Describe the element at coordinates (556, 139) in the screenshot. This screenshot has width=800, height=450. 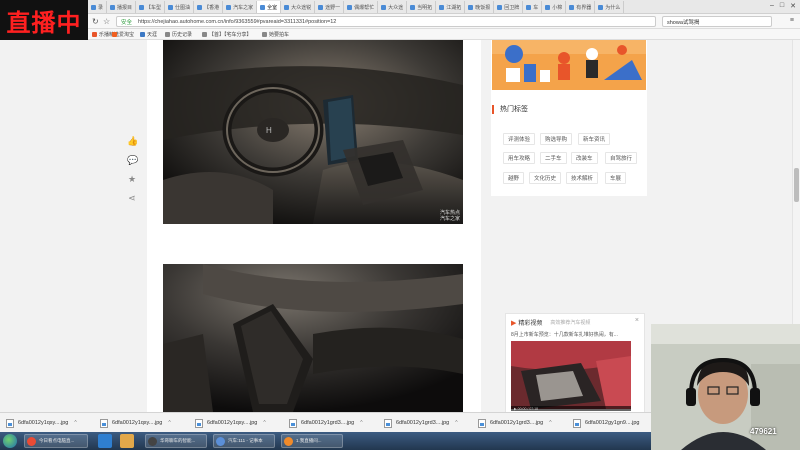
I see `tag-item: 购选导购` at that location.